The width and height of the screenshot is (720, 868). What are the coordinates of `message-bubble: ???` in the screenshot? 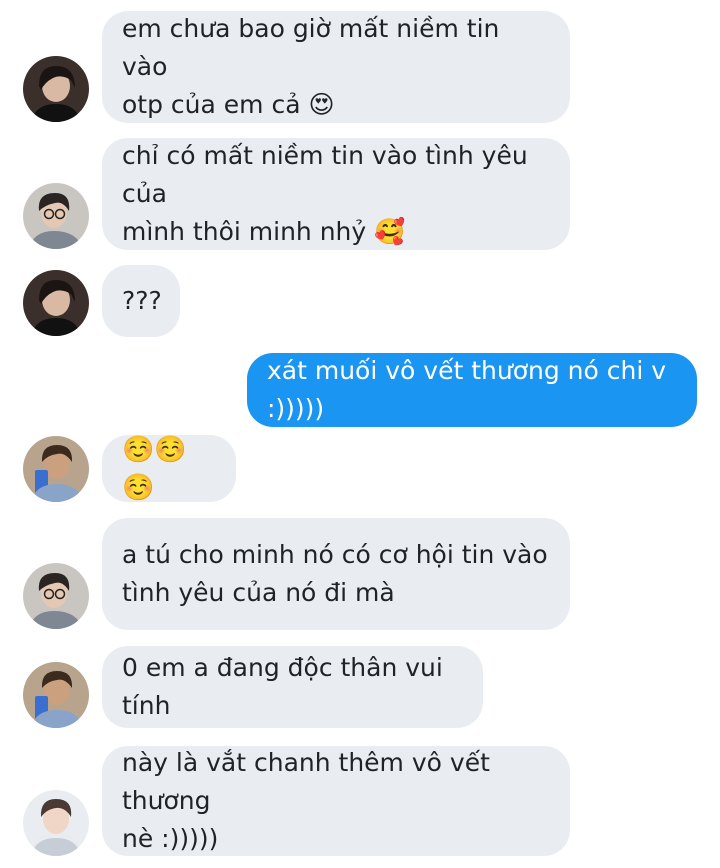 It's located at (141, 301).